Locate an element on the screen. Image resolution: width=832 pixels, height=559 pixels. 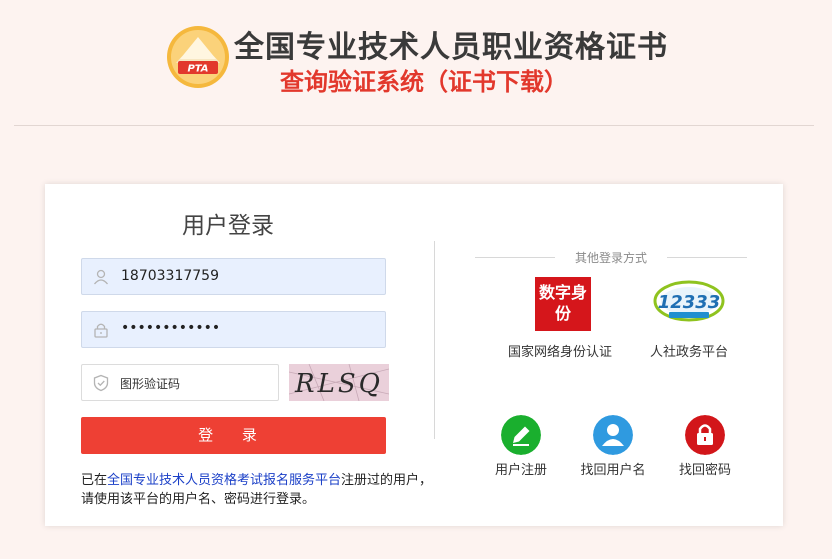
note-prefix: 已在 is located at coordinates (94, 480).